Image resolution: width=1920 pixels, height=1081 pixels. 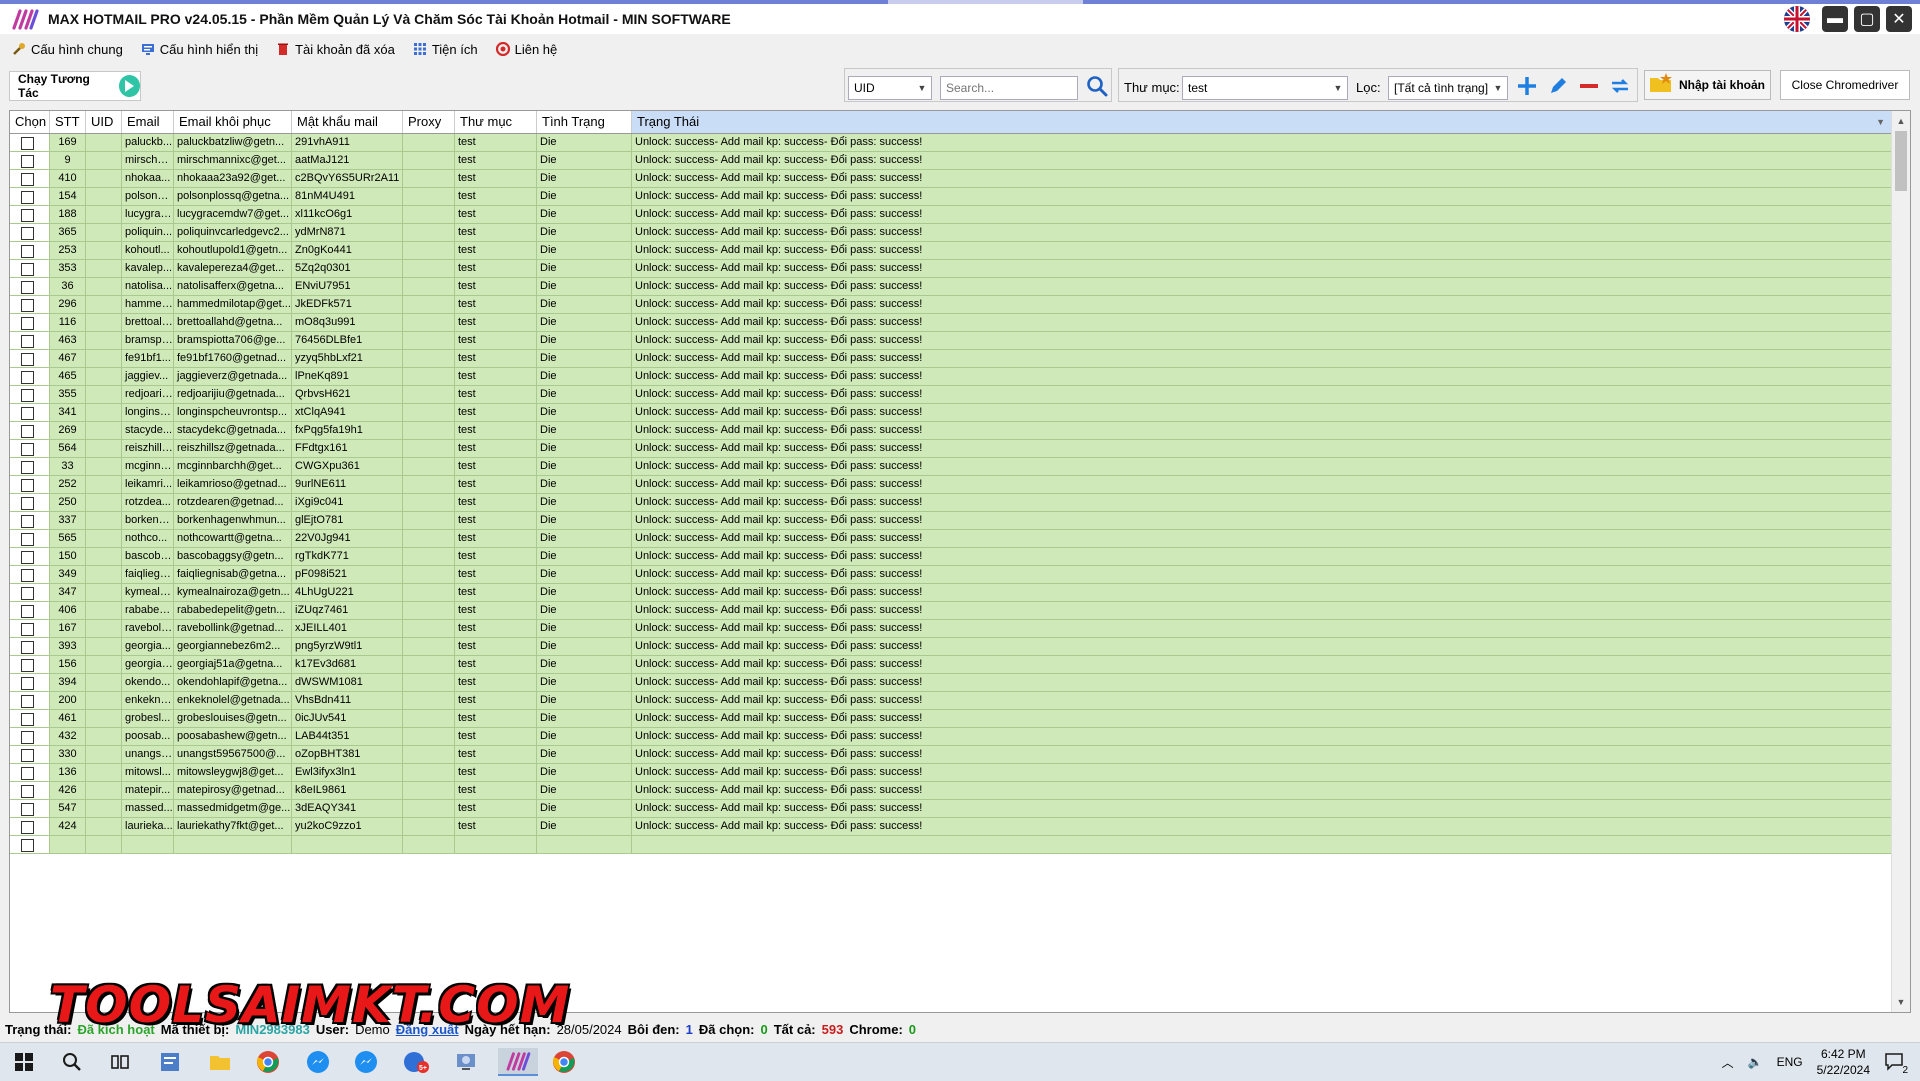 What do you see at coordinates (104, 122) in the screenshot?
I see `col-header-uid: UID` at bounding box center [104, 122].